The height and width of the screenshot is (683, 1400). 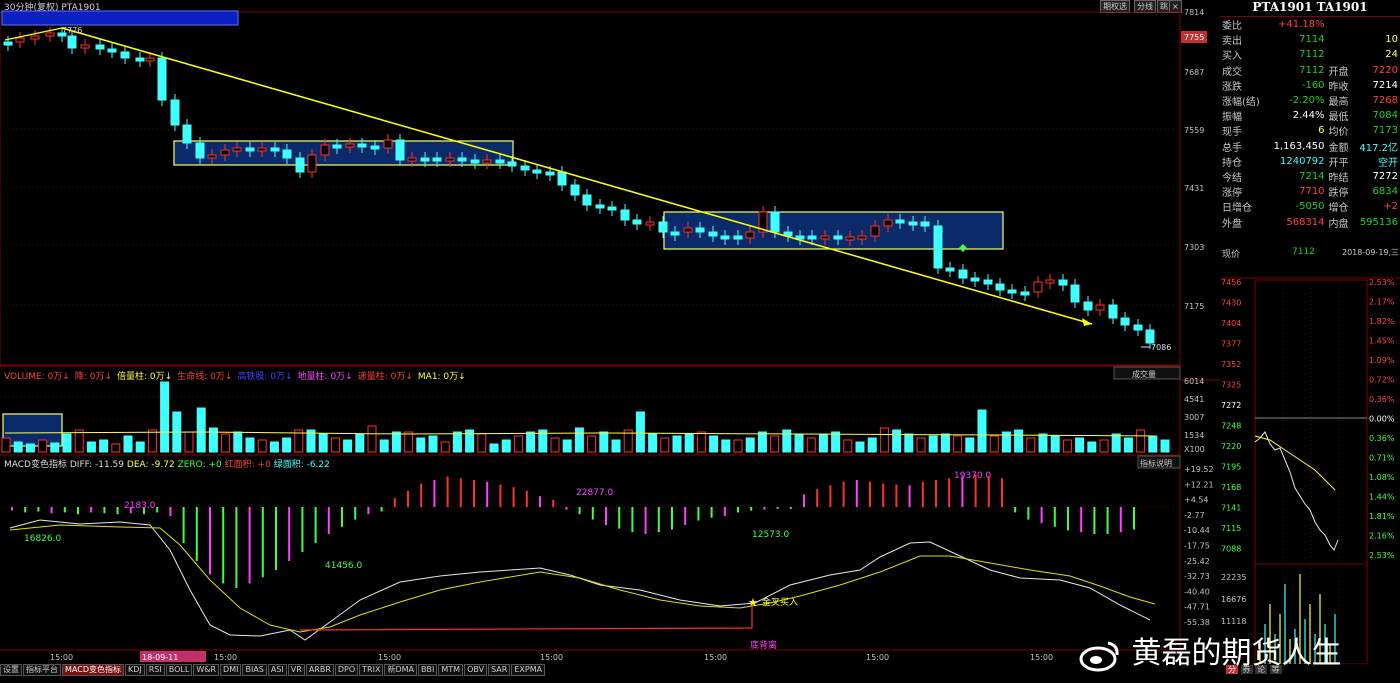 What do you see at coordinates (1232, 178) in the screenshot?
I see `quote-label: 今结` at bounding box center [1232, 178].